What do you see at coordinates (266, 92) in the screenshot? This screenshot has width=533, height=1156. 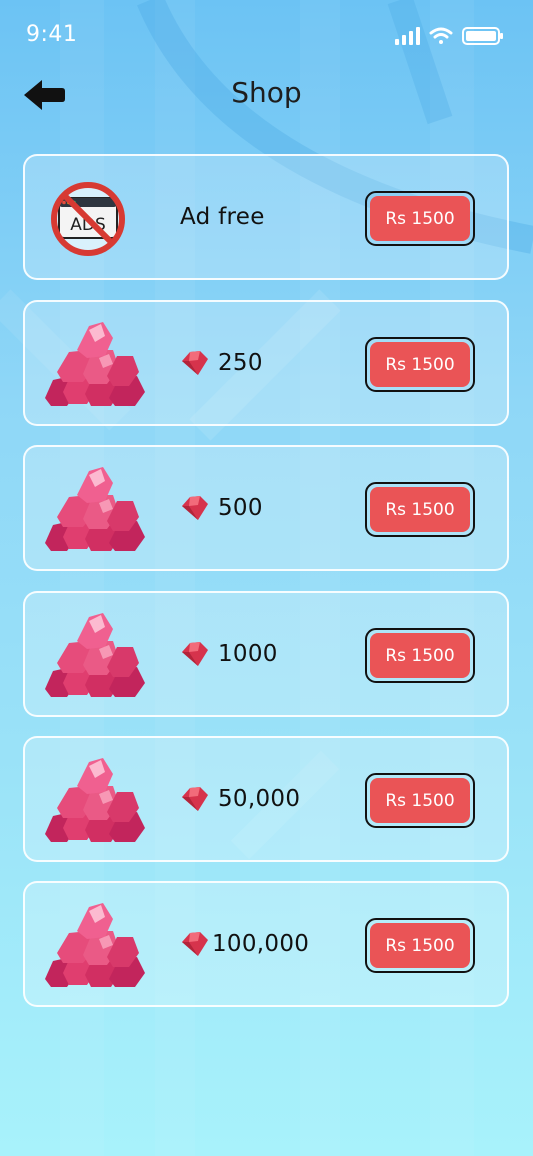 I see `page-title: Shop` at bounding box center [266, 92].